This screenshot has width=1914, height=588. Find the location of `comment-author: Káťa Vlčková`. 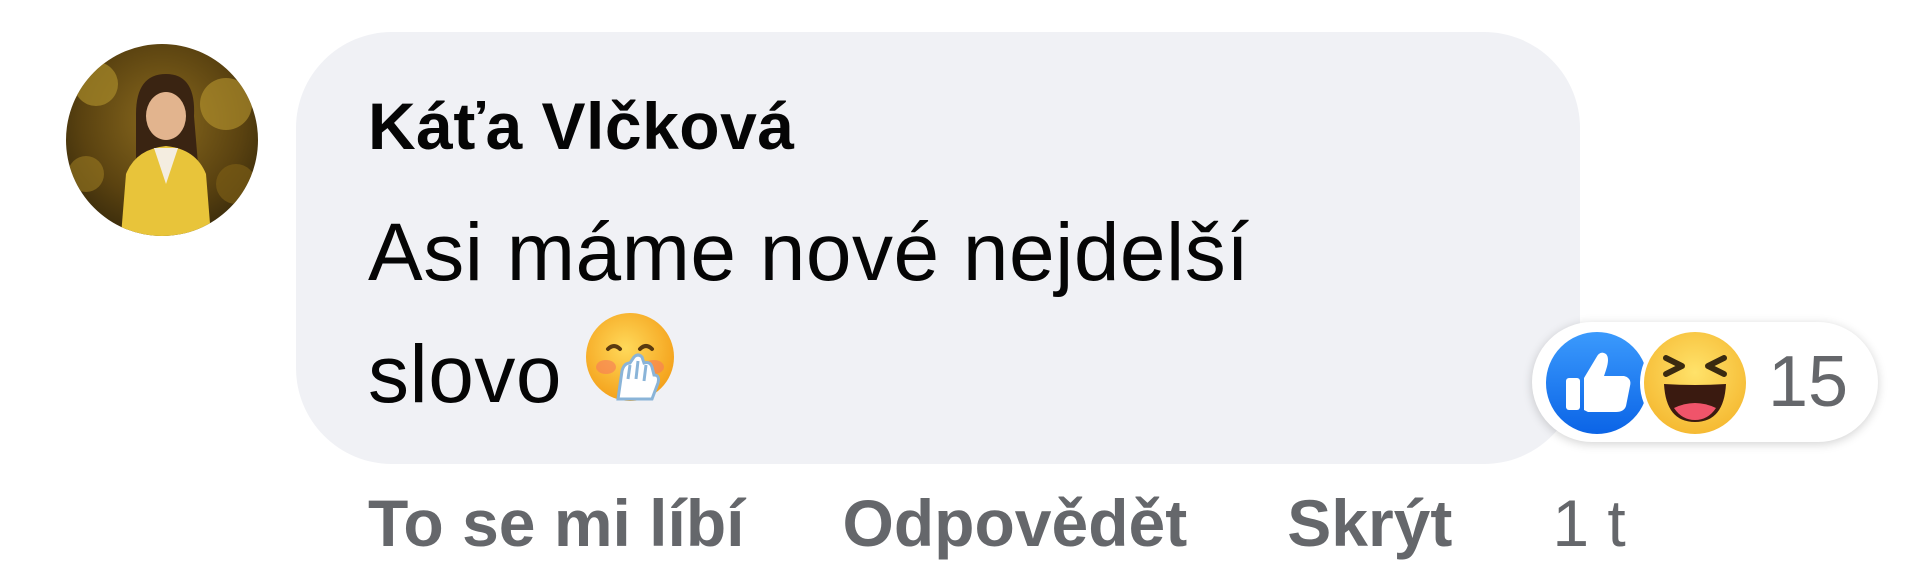

comment-author: Káťa Vlčková is located at coordinates (581, 126).